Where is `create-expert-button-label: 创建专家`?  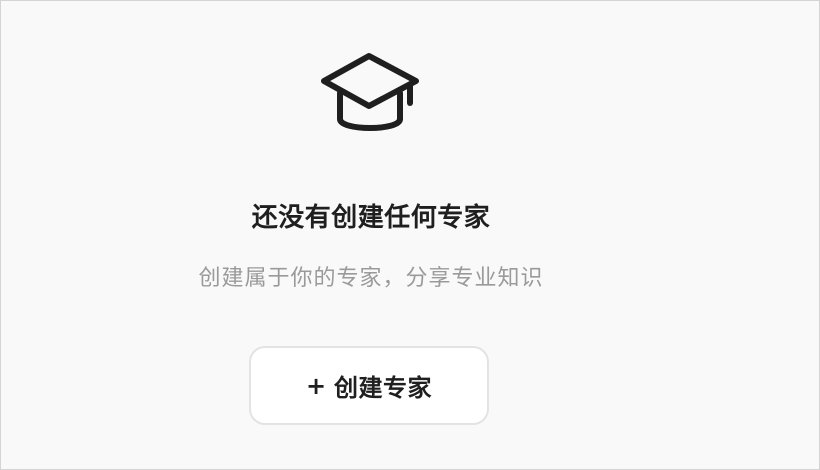
create-expert-button-label: 创建专家 is located at coordinates (383, 388).